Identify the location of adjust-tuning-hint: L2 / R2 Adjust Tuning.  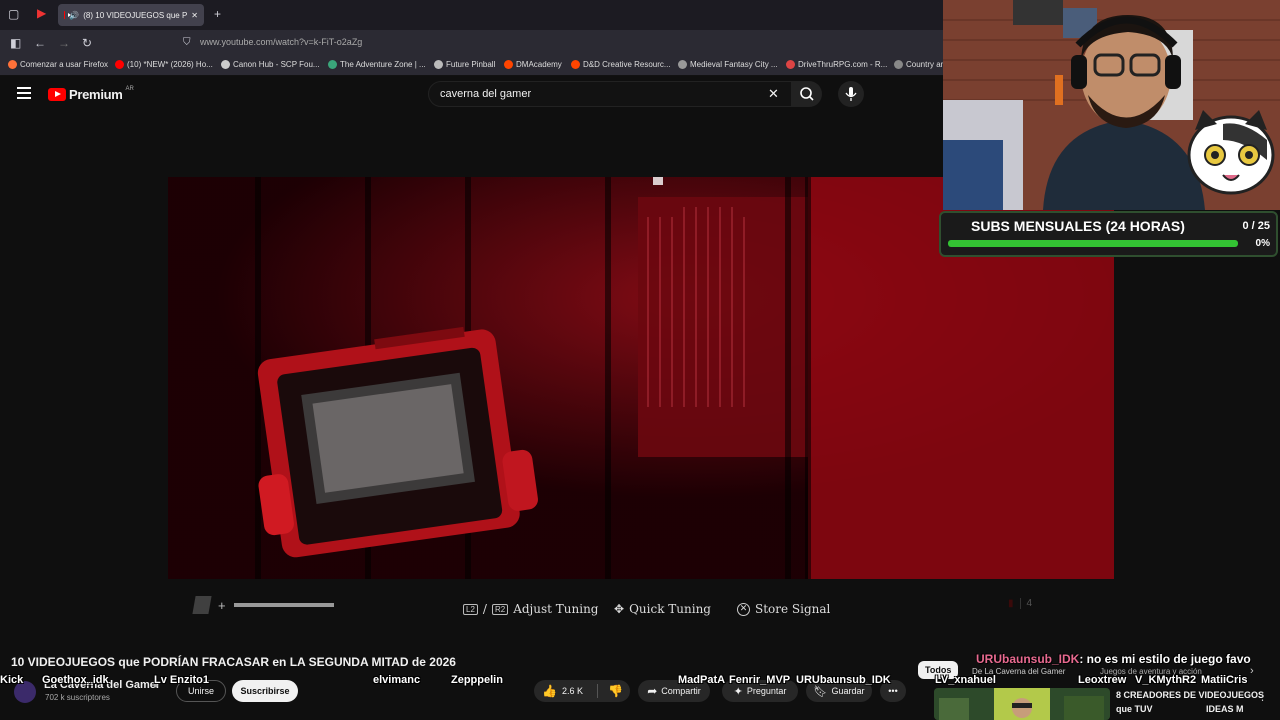
(531, 609).